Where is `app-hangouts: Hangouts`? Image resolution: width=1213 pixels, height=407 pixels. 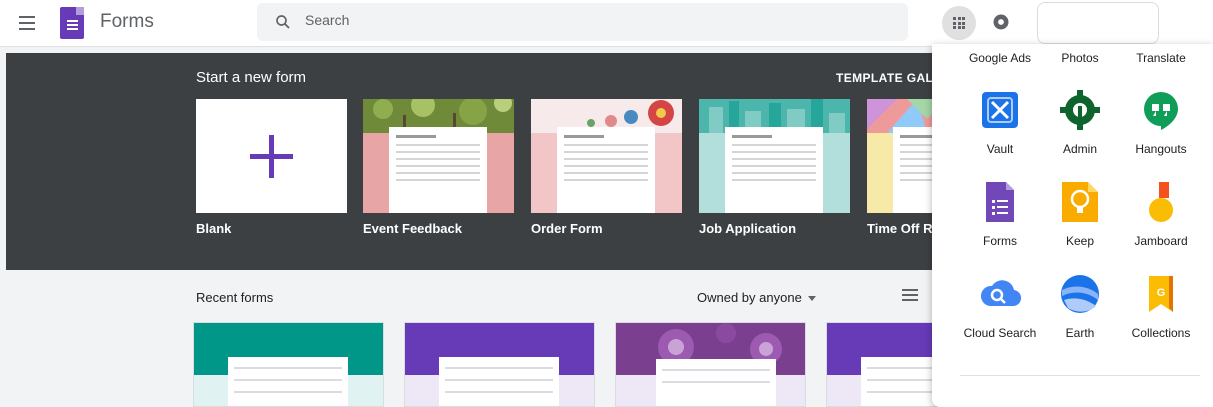 app-hangouts: Hangouts is located at coordinates (1161, 122).